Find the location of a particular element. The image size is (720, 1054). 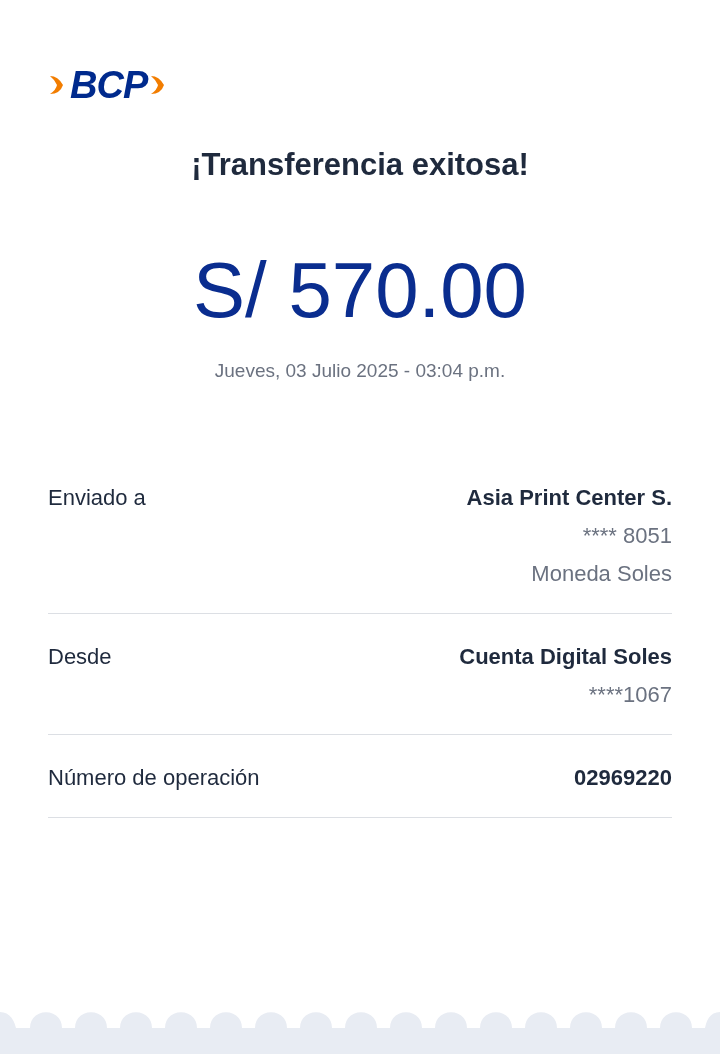

detail-subvalue: Moneda Soles is located at coordinates (601, 574).